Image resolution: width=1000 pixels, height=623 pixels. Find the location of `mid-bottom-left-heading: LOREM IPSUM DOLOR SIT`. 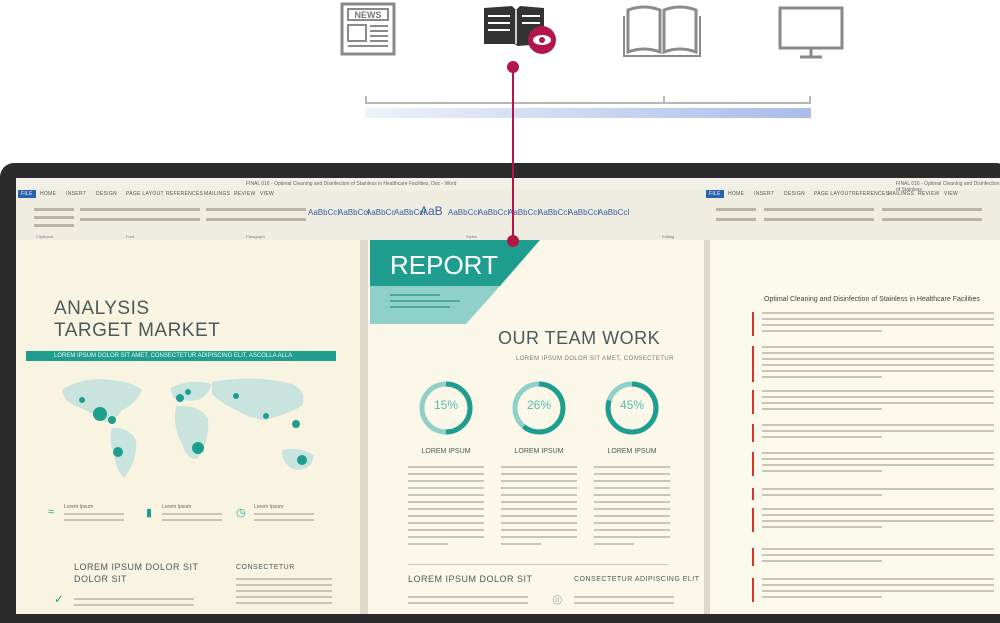

mid-bottom-left-heading: LOREM IPSUM DOLOR SIT is located at coordinates (470, 579).